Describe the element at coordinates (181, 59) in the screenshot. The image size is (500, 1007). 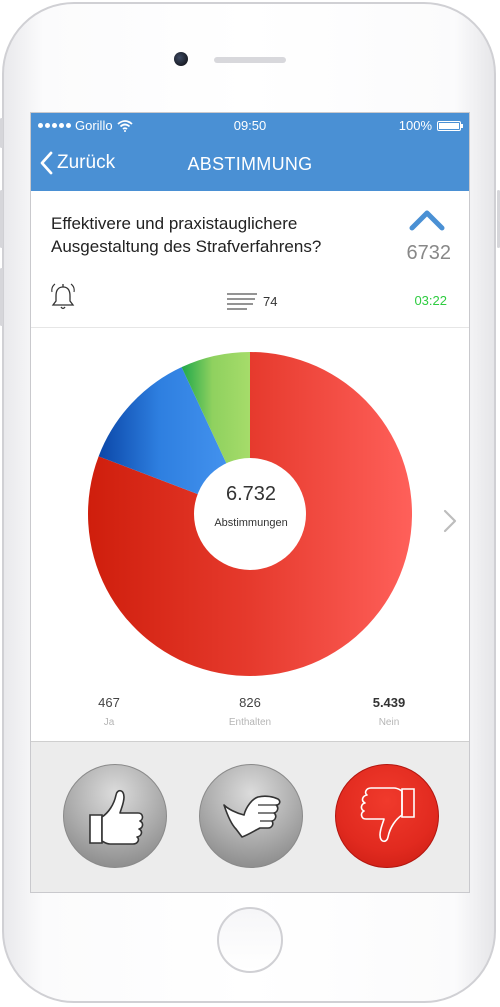
I see `front-camera` at that location.